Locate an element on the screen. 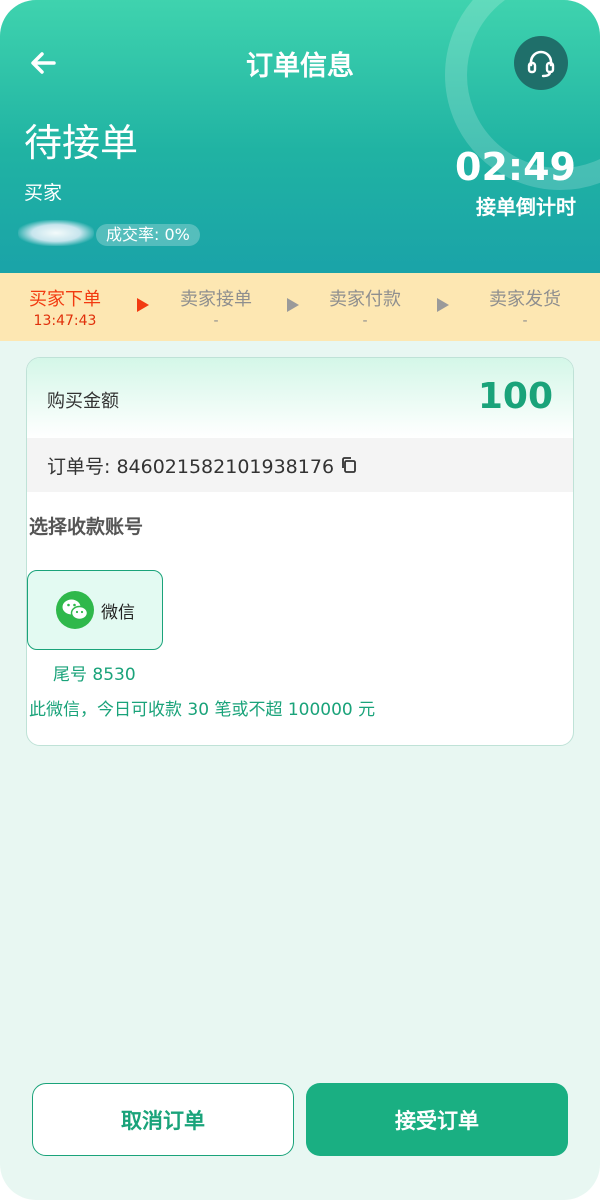  success-rate-badge: 成交率: 0% is located at coordinates (148, 235).